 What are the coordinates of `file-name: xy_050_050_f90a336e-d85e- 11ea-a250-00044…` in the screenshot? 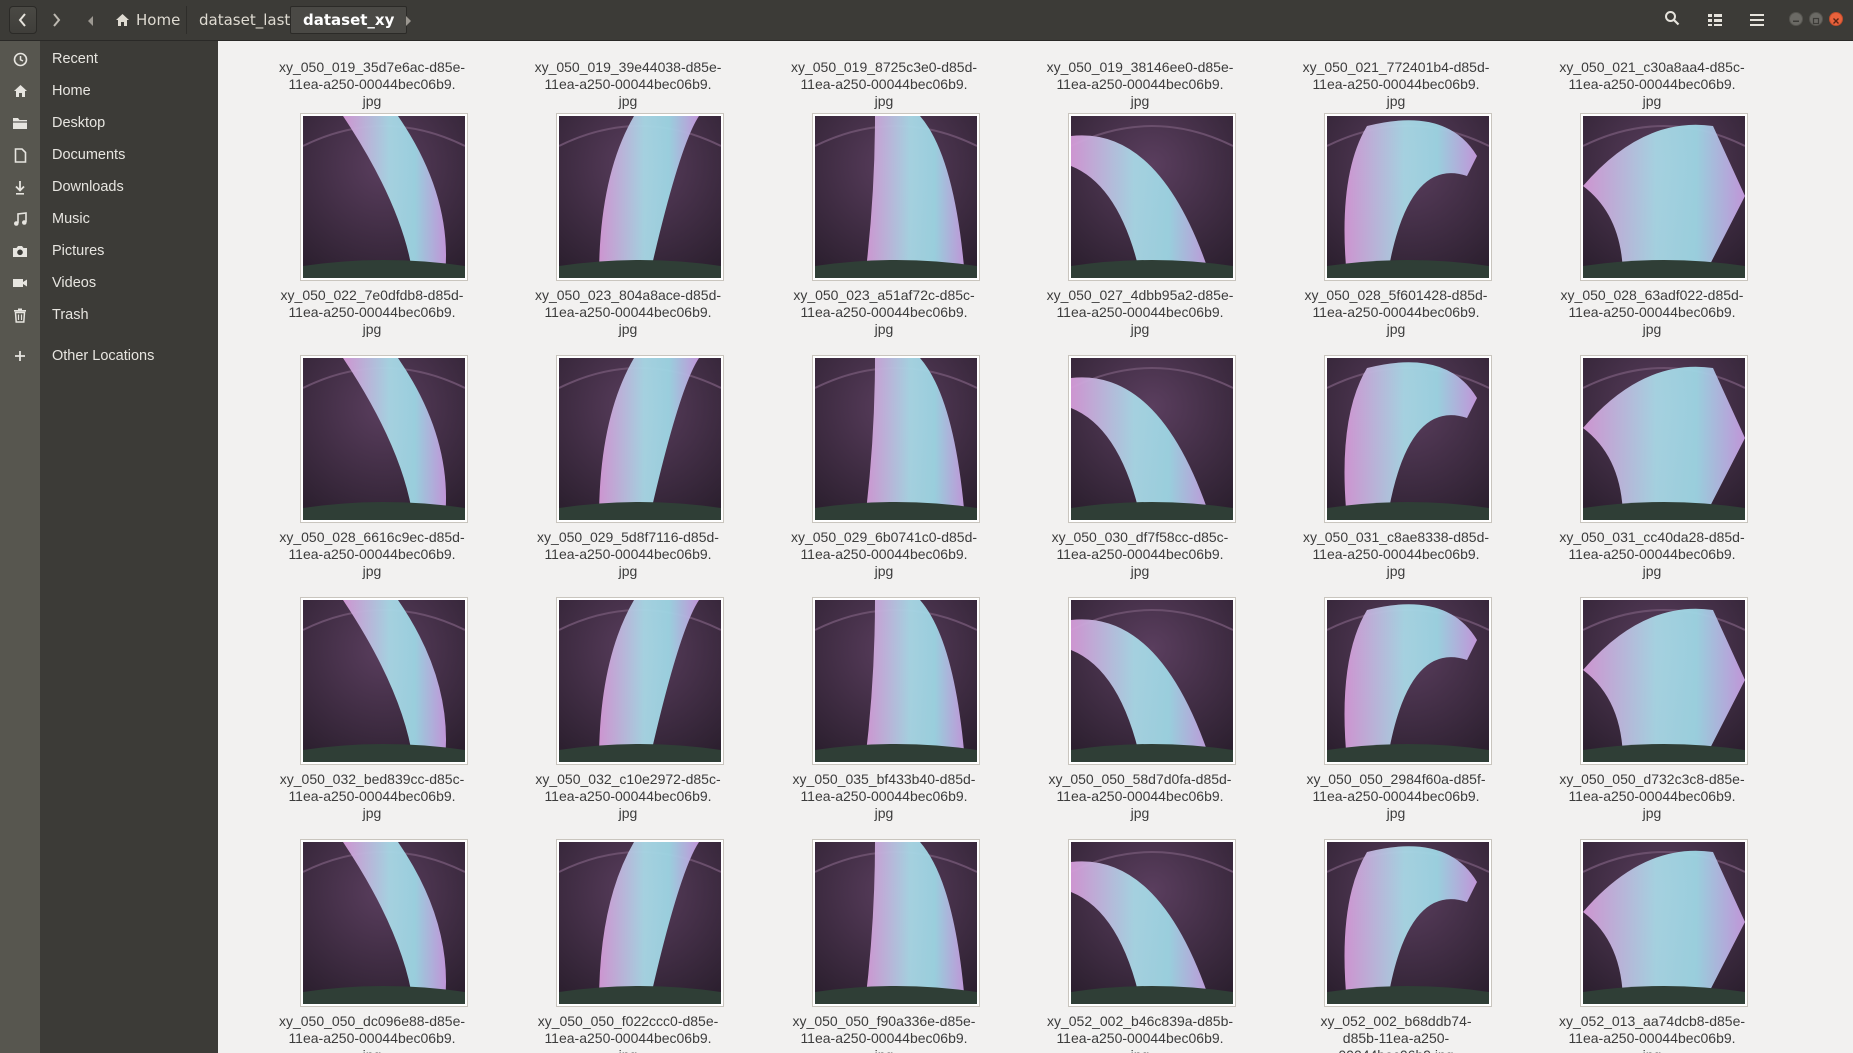 It's located at (884, 1033).